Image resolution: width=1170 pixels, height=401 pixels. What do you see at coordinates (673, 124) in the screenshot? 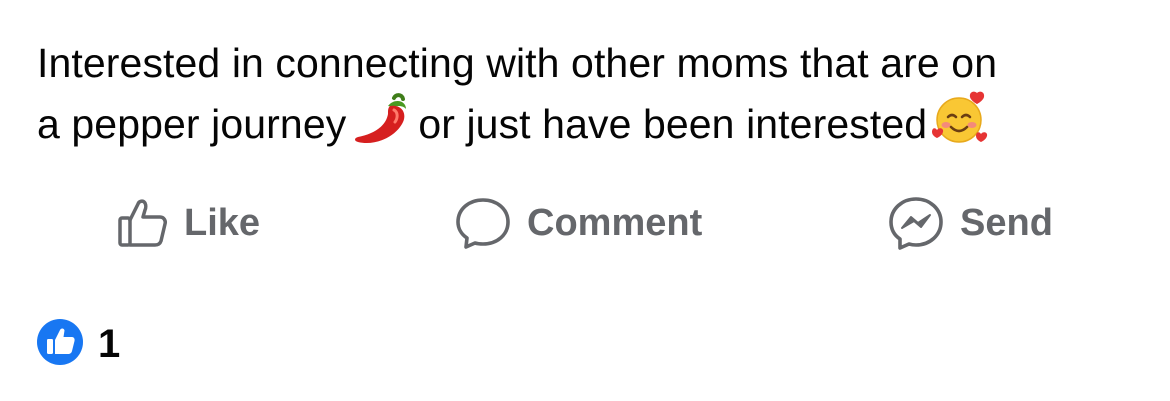
I see `post-text-segment: or just have been interested` at bounding box center [673, 124].